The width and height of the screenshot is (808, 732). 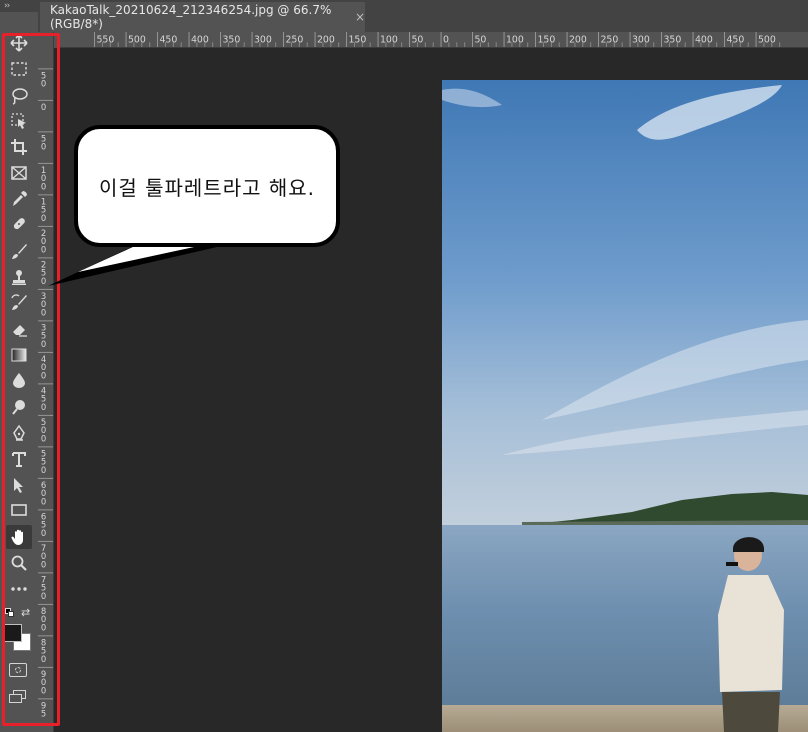 I want to click on annotation-text: 이걸 툴파레트라고 해요., so click(x=207, y=187).